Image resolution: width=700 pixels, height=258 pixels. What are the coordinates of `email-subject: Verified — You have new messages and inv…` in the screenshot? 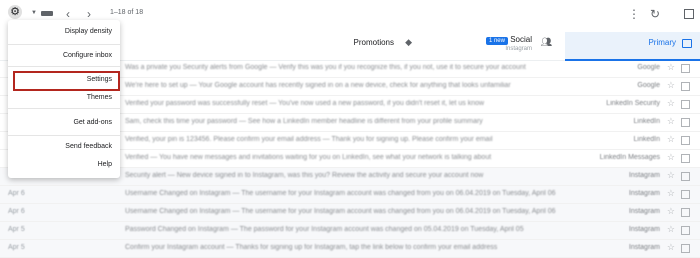 It's located at (308, 157).